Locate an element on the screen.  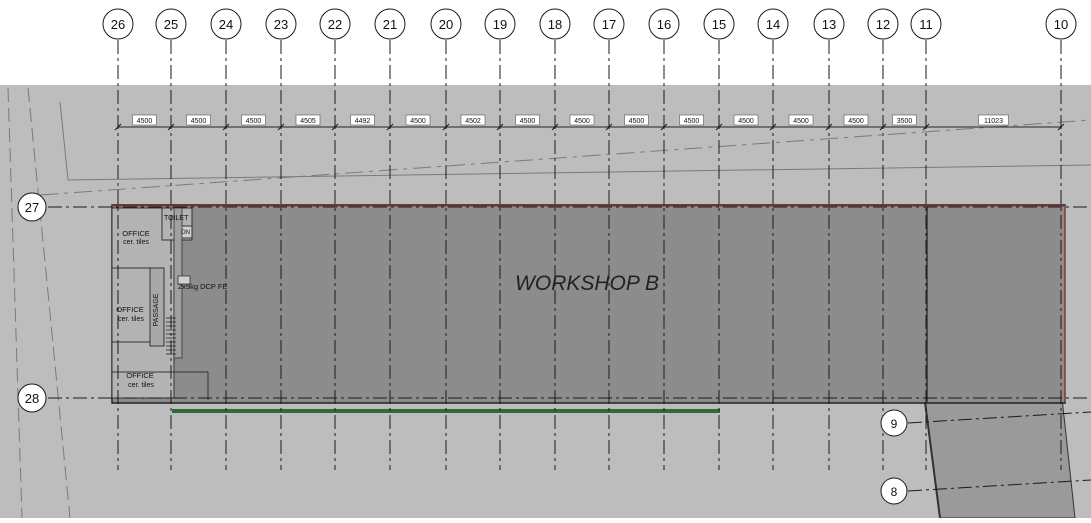
dimension-value: 11023 is located at coordinates (993, 121).